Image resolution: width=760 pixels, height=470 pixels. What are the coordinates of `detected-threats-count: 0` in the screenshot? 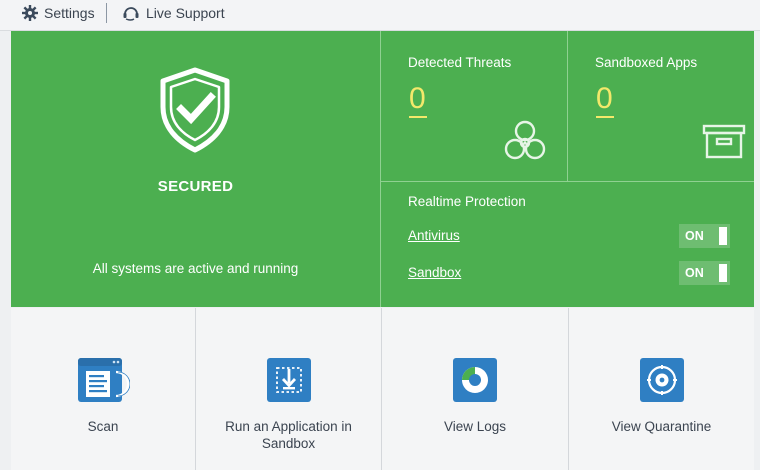 It's located at (418, 101).